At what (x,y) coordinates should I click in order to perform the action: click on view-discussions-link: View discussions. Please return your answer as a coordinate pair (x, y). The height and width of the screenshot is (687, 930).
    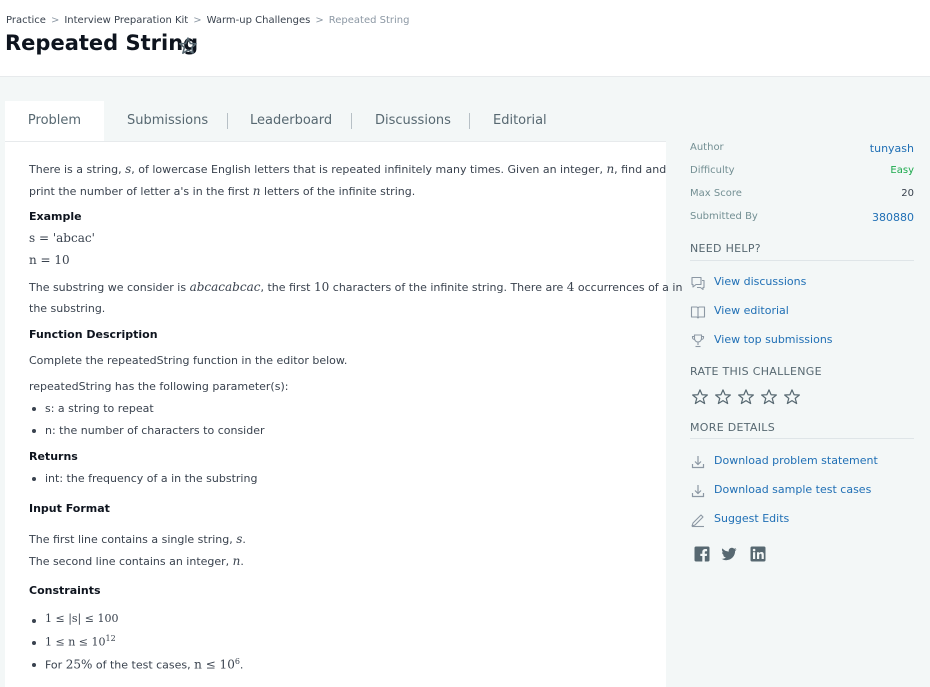
    Looking at the image, I should click on (760, 281).